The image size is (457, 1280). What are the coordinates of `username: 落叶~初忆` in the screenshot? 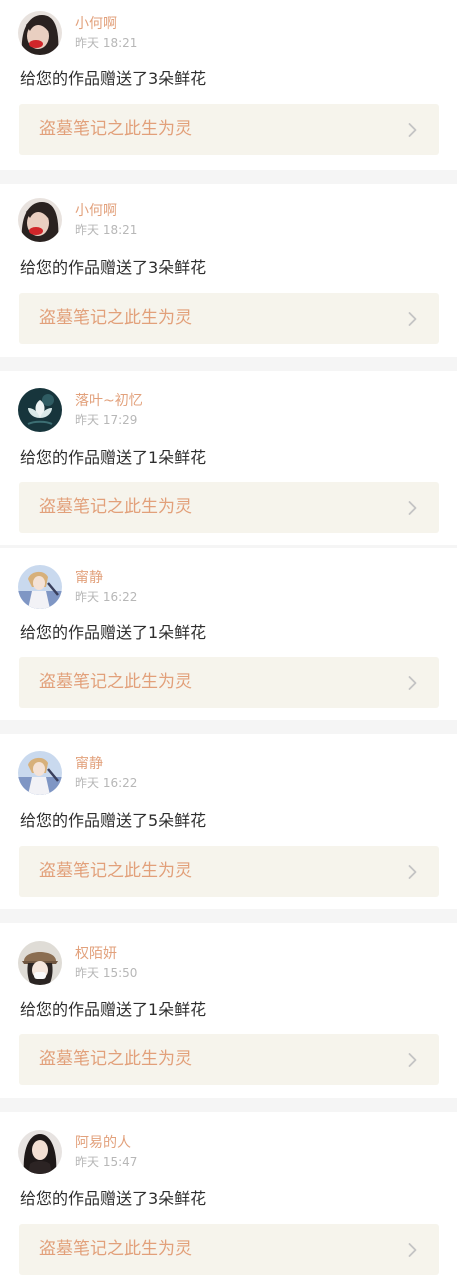 It's located at (109, 401).